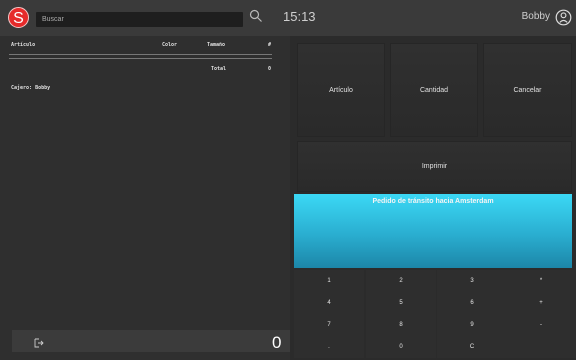  Describe the element at coordinates (341, 90) in the screenshot. I see `item-button: Artículo` at that location.